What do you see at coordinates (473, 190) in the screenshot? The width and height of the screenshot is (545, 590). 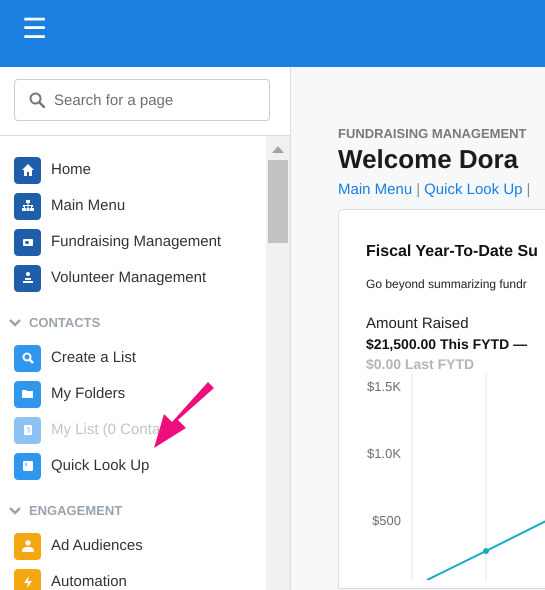 I see `breadcrumb-link: Quick Look Up` at bounding box center [473, 190].